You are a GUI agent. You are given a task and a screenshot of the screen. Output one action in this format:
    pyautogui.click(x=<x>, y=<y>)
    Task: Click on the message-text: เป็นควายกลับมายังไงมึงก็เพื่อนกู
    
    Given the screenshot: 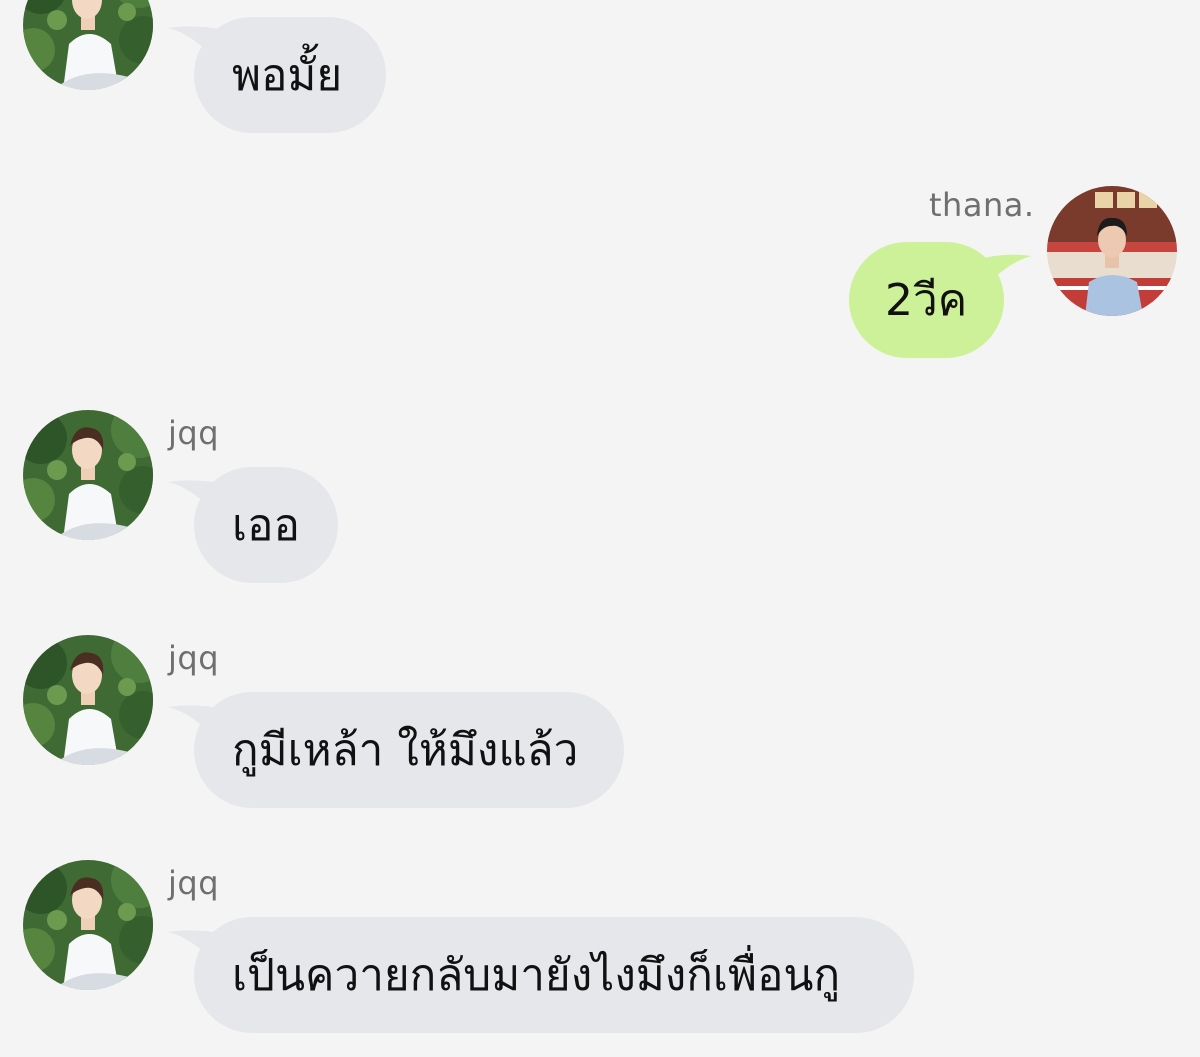 What is the action you would take?
    pyautogui.click(x=536, y=975)
    